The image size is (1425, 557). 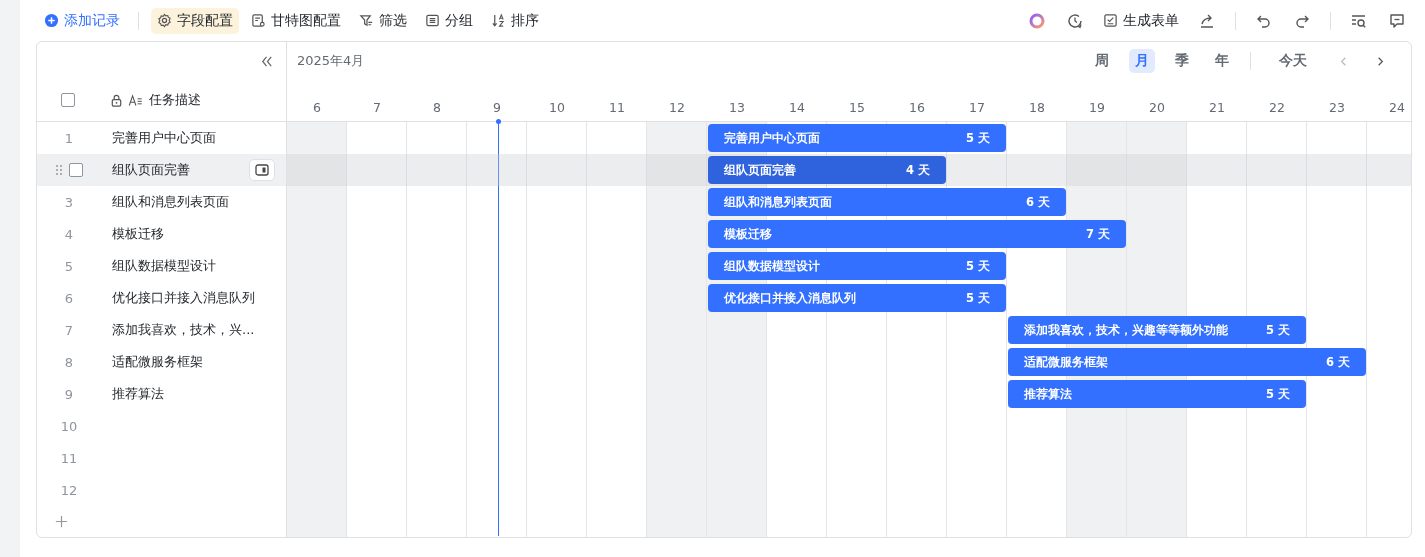 What do you see at coordinates (857, 266) in the screenshot?
I see `task-bar: 组队数据模型设计 5 天` at bounding box center [857, 266].